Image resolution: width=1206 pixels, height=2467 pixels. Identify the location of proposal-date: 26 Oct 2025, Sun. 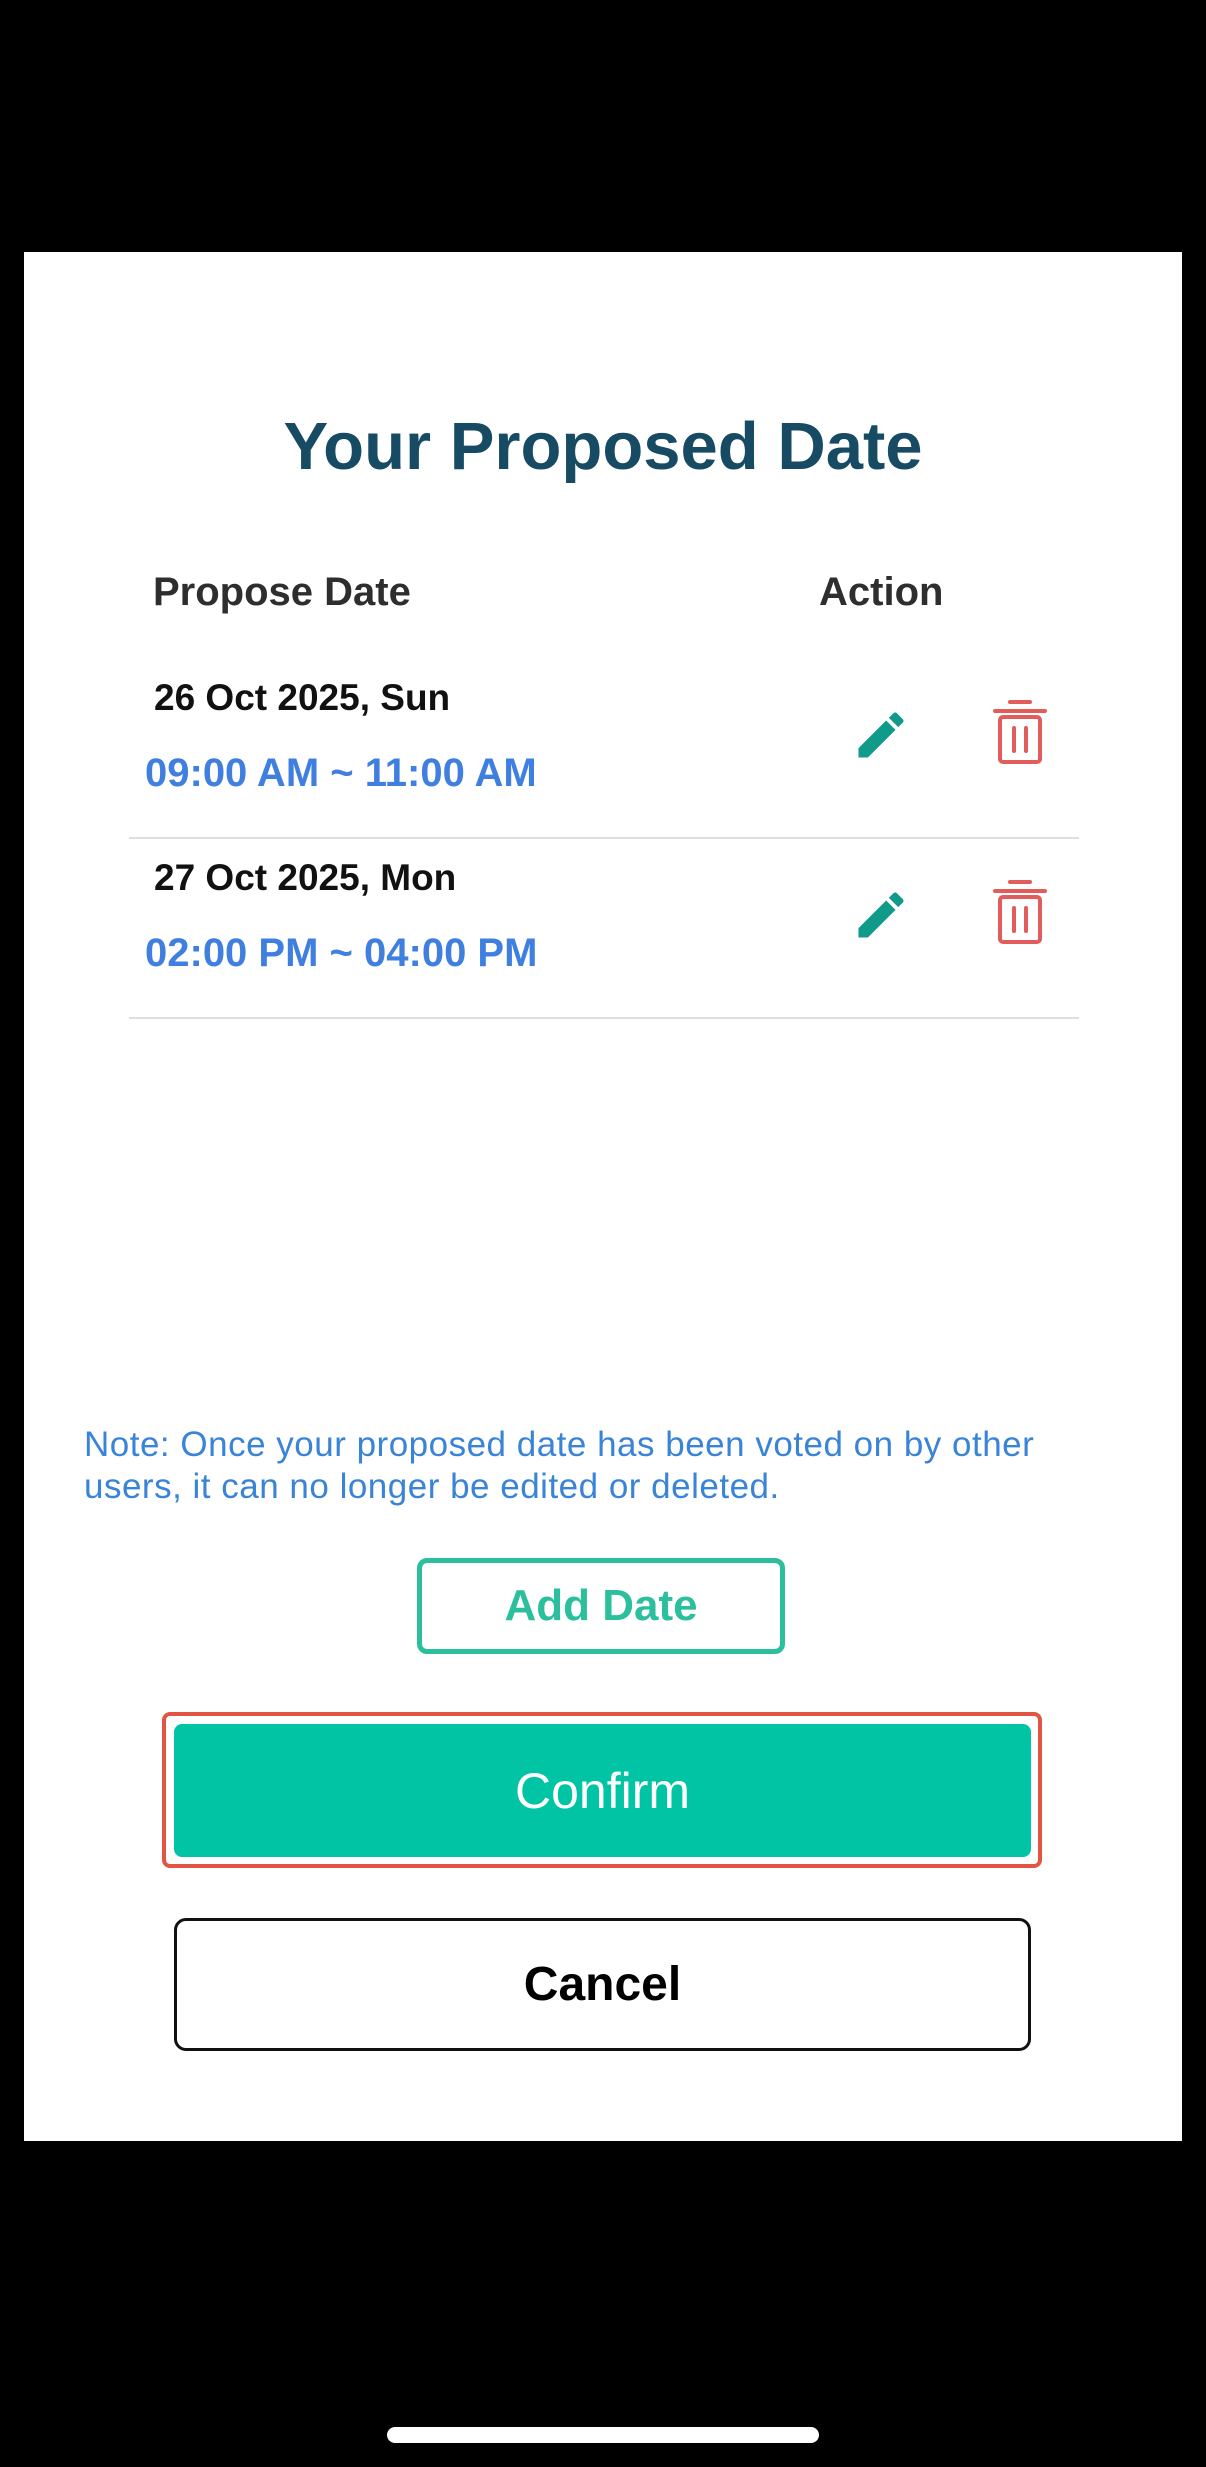
(302, 697).